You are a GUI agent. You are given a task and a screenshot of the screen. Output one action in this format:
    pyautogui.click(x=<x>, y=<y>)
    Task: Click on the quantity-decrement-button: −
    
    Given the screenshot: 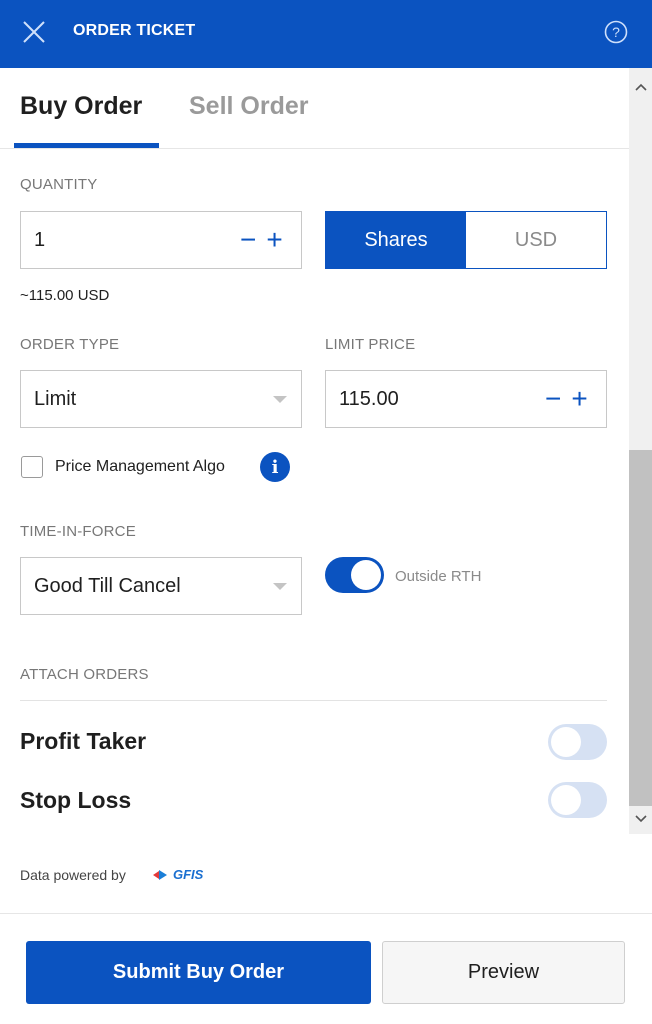 What is the action you would take?
    pyautogui.click(x=248, y=240)
    